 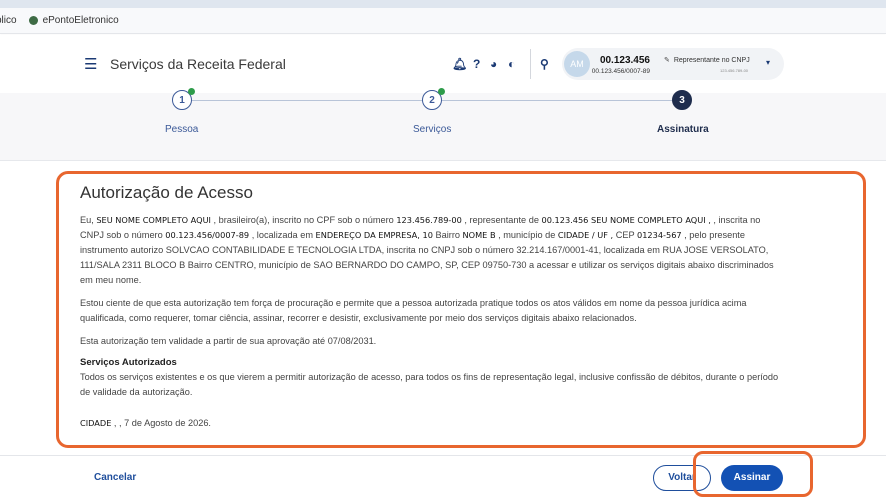 I want to click on step-1-label: Pessoa, so click(x=182, y=129).